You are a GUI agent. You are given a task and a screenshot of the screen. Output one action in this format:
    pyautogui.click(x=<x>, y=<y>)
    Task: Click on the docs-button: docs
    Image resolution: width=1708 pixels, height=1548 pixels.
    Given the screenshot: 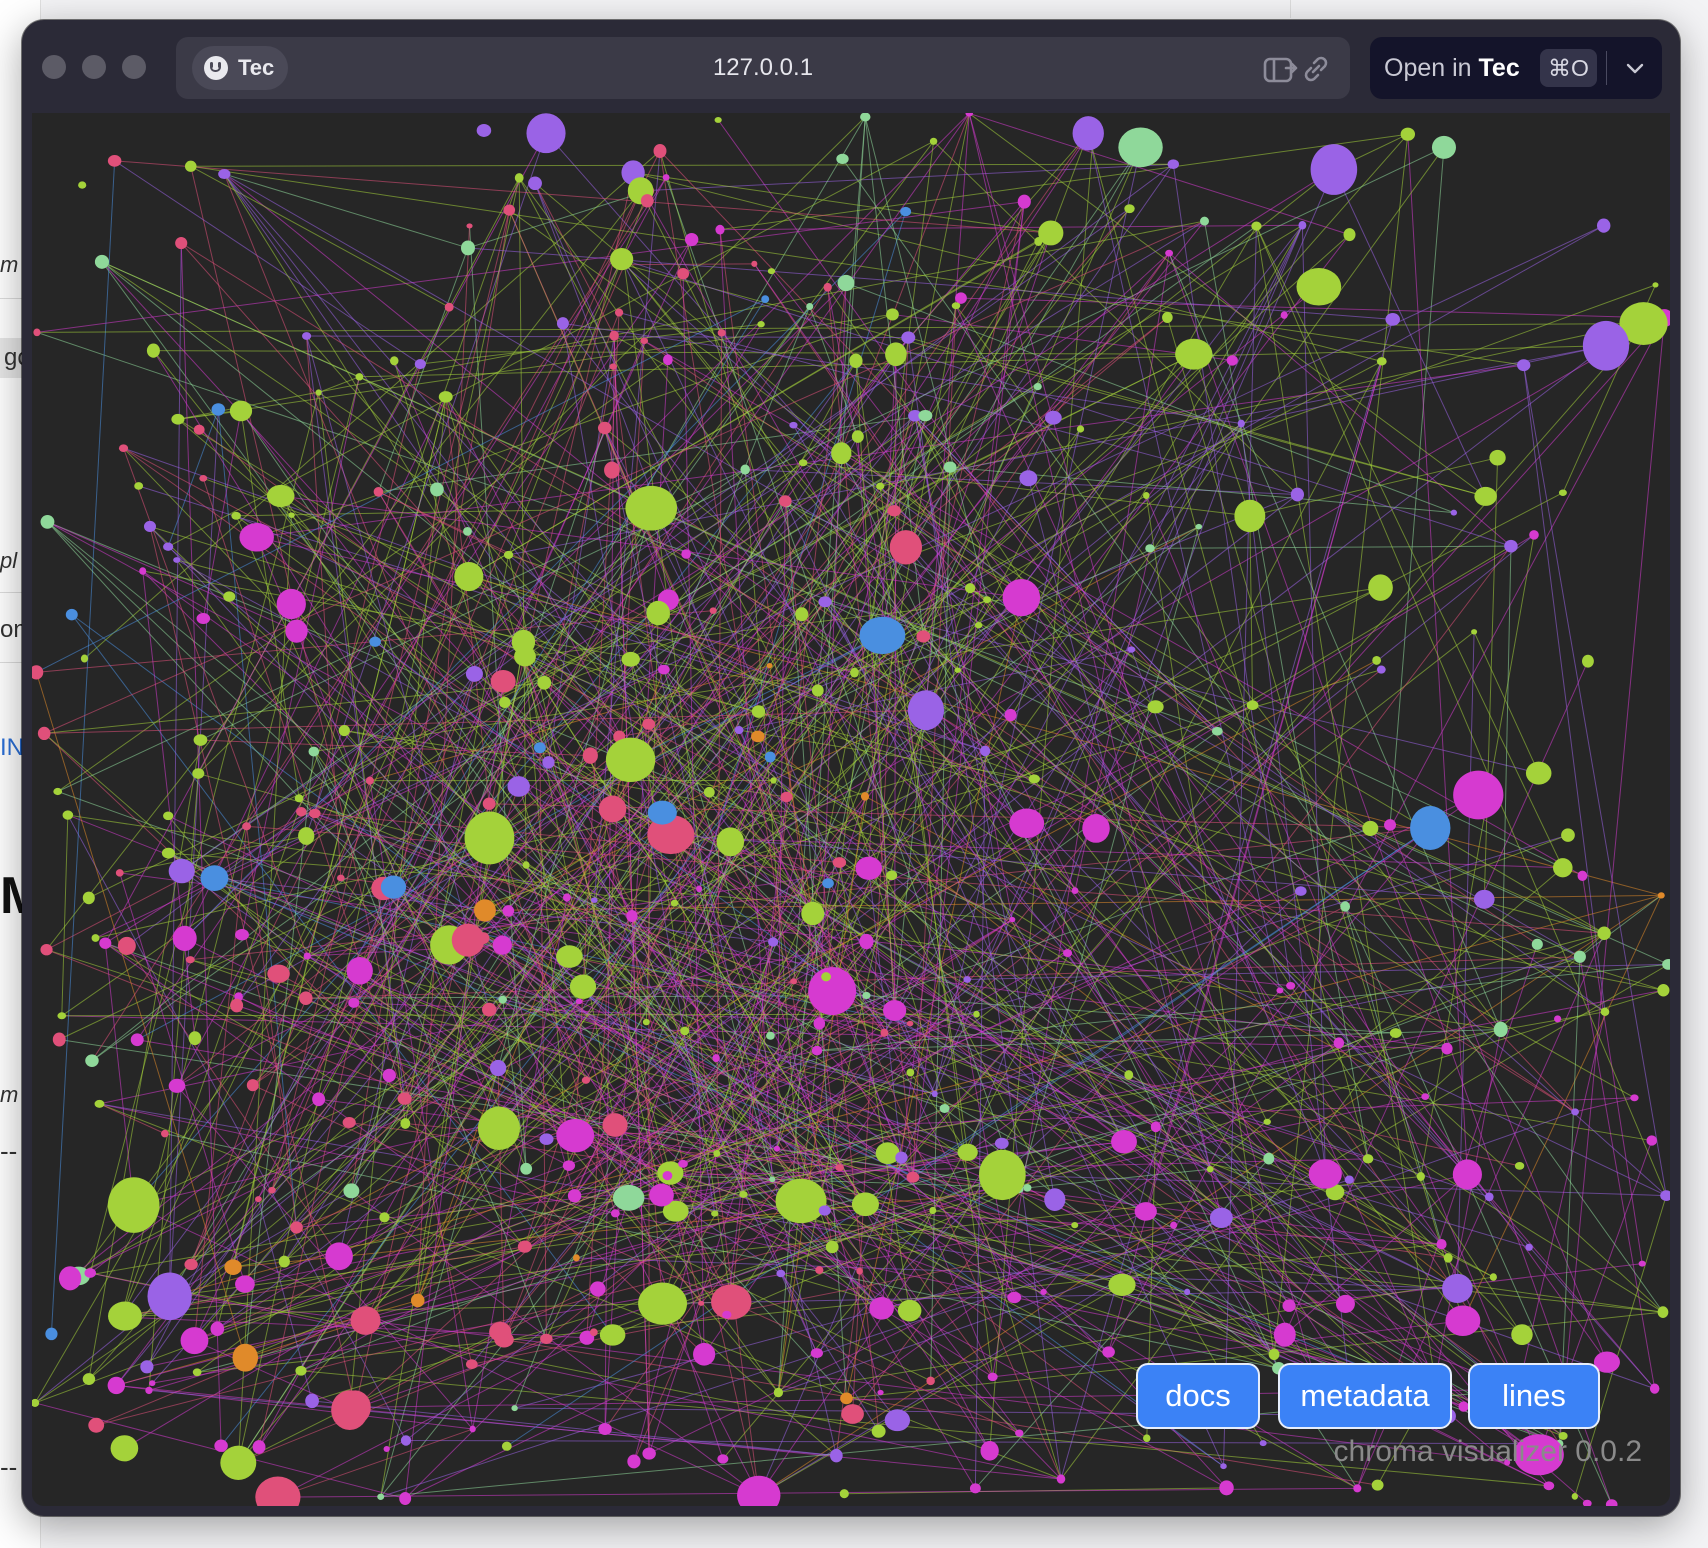 What is the action you would take?
    pyautogui.click(x=1198, y=1396)
    